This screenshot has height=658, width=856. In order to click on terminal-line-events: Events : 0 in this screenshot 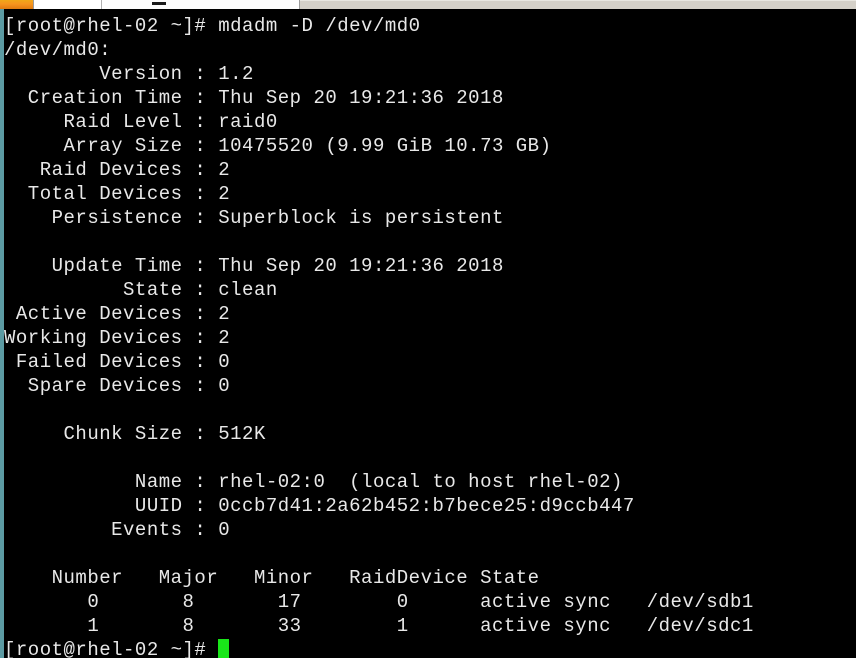, I will do `click(117, 530)`.